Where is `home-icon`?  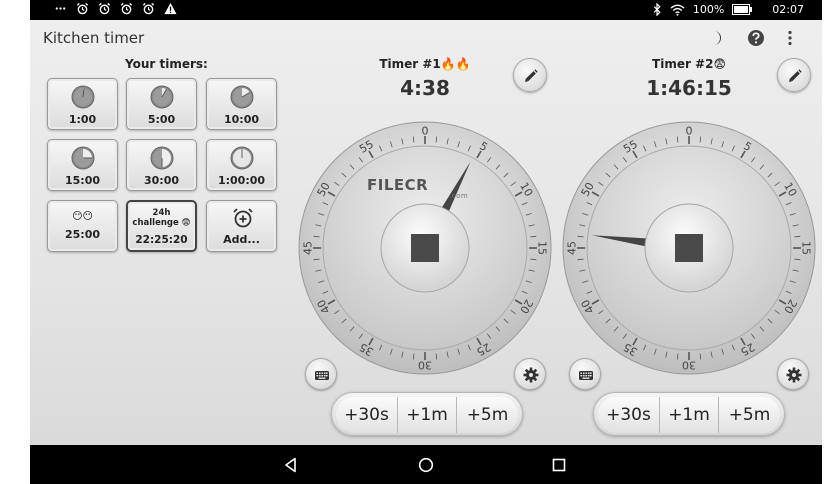 home-icon is located at coordinates (426, 465).